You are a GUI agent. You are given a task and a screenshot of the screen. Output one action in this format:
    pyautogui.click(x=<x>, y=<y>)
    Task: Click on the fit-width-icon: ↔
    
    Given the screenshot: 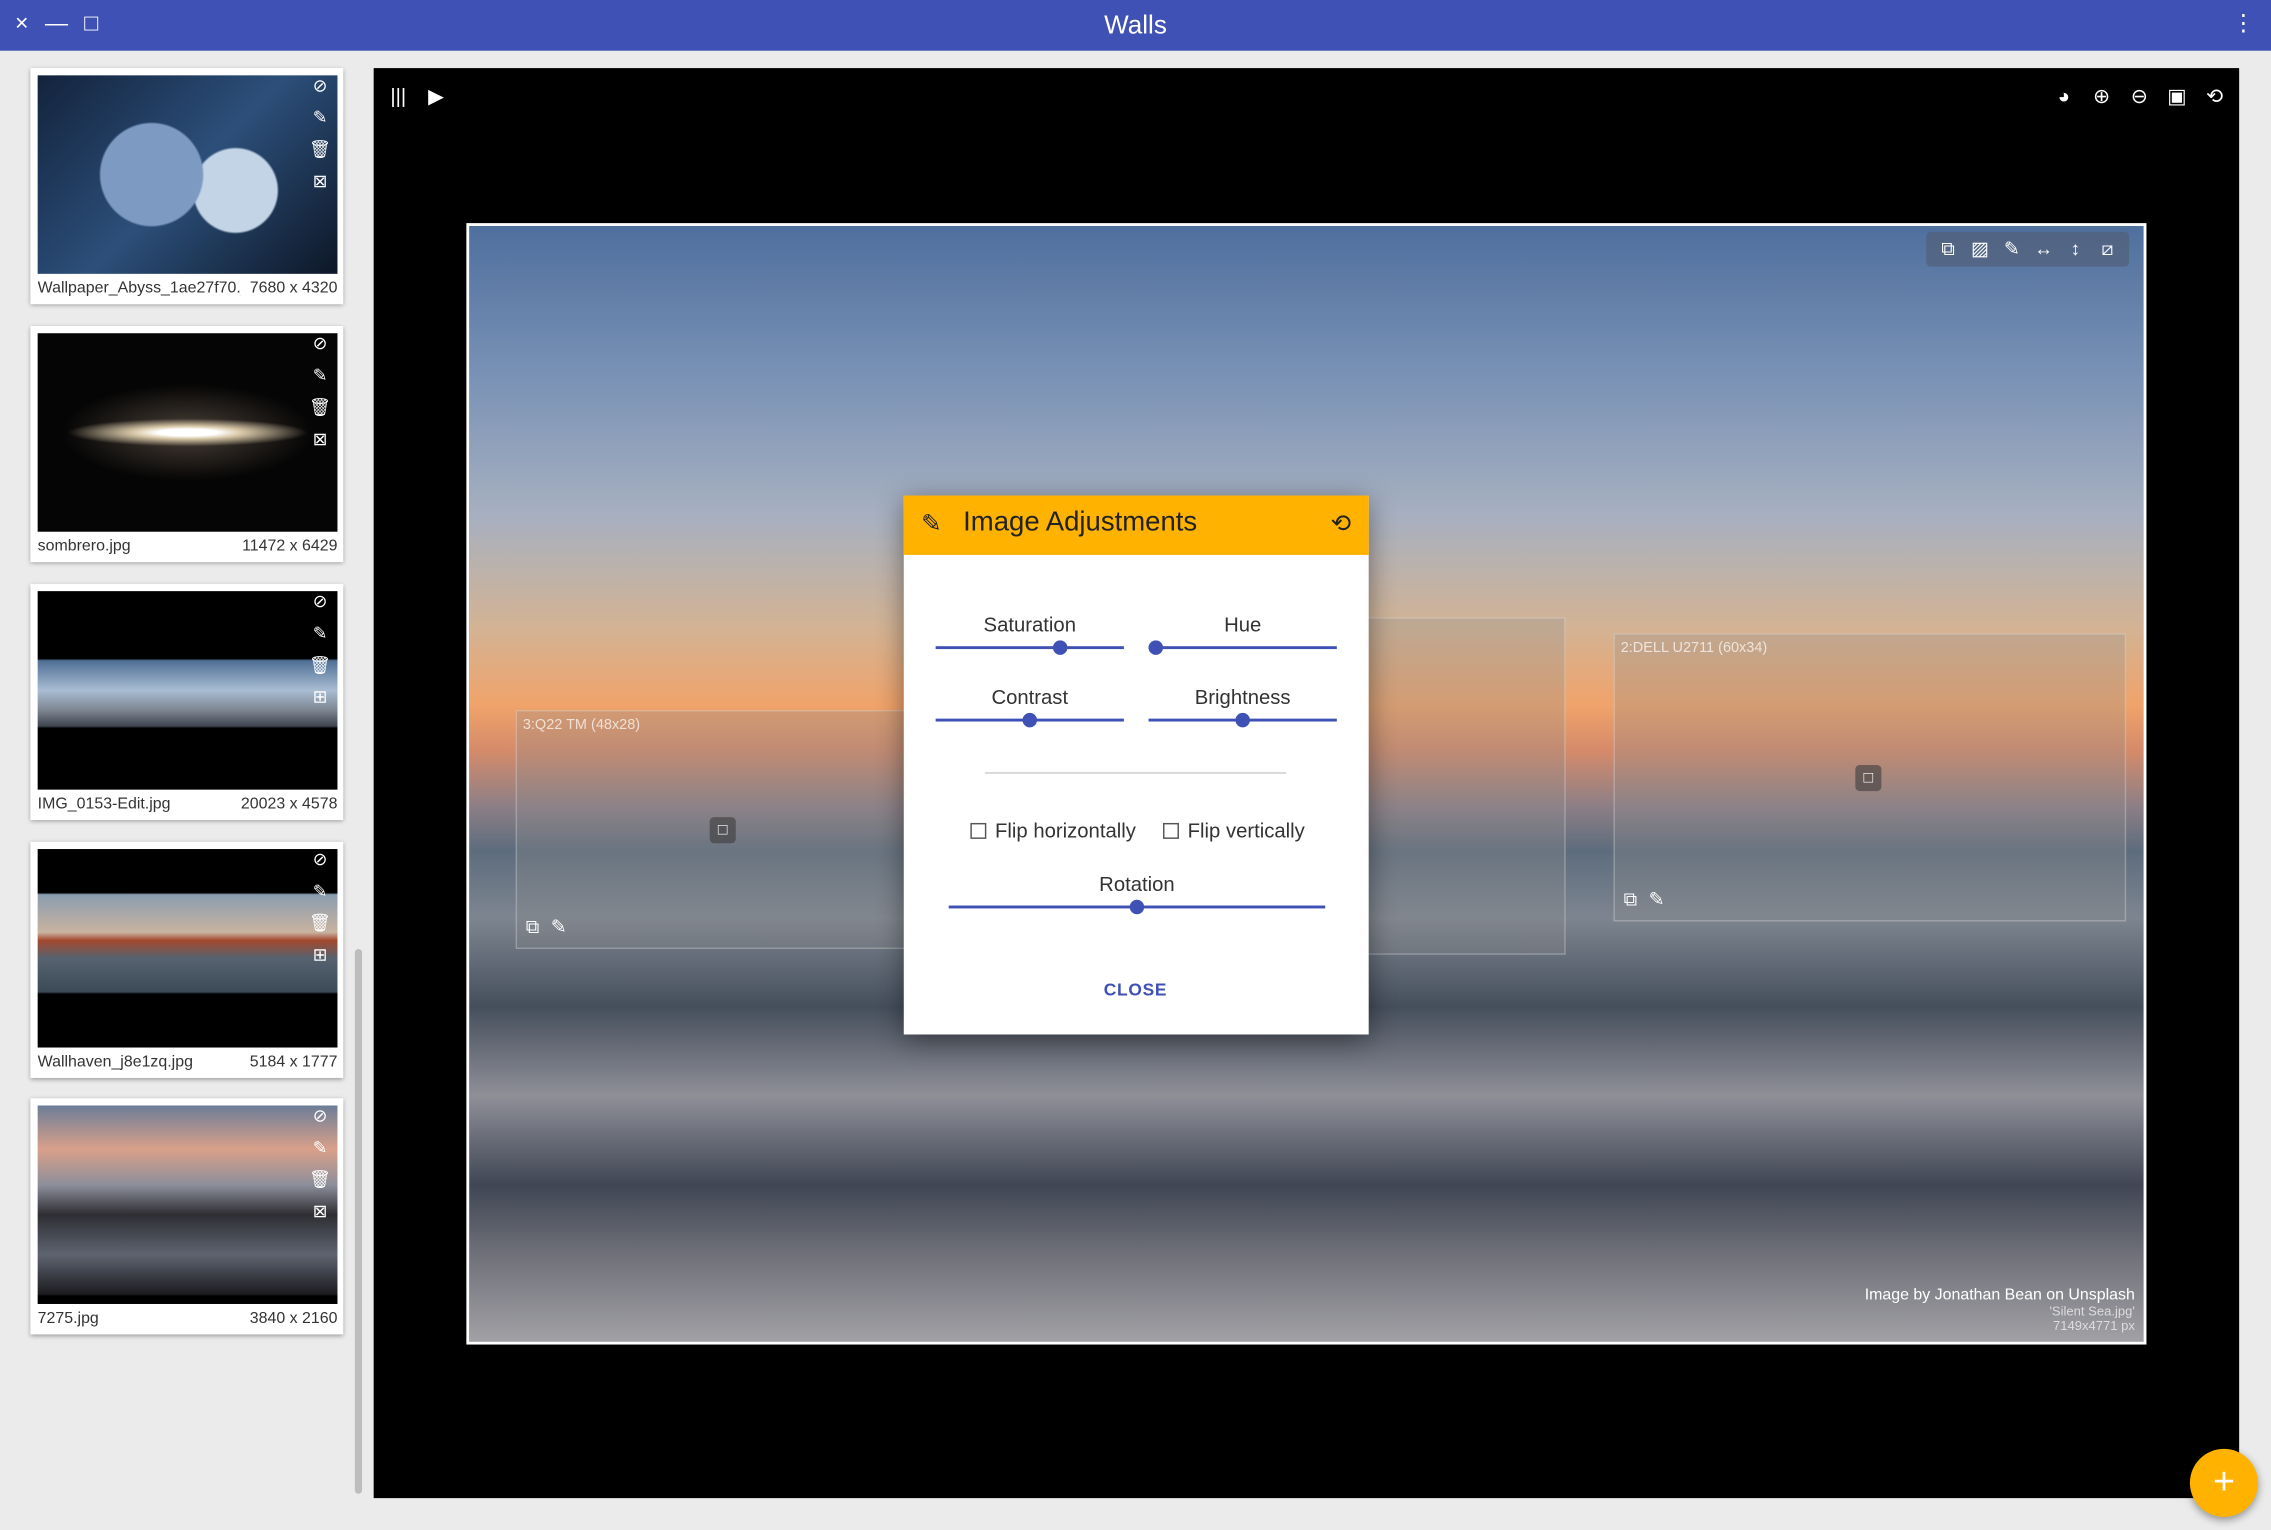 What is the action you would take?
    pyautogui.click(x=2044, y=249)
    